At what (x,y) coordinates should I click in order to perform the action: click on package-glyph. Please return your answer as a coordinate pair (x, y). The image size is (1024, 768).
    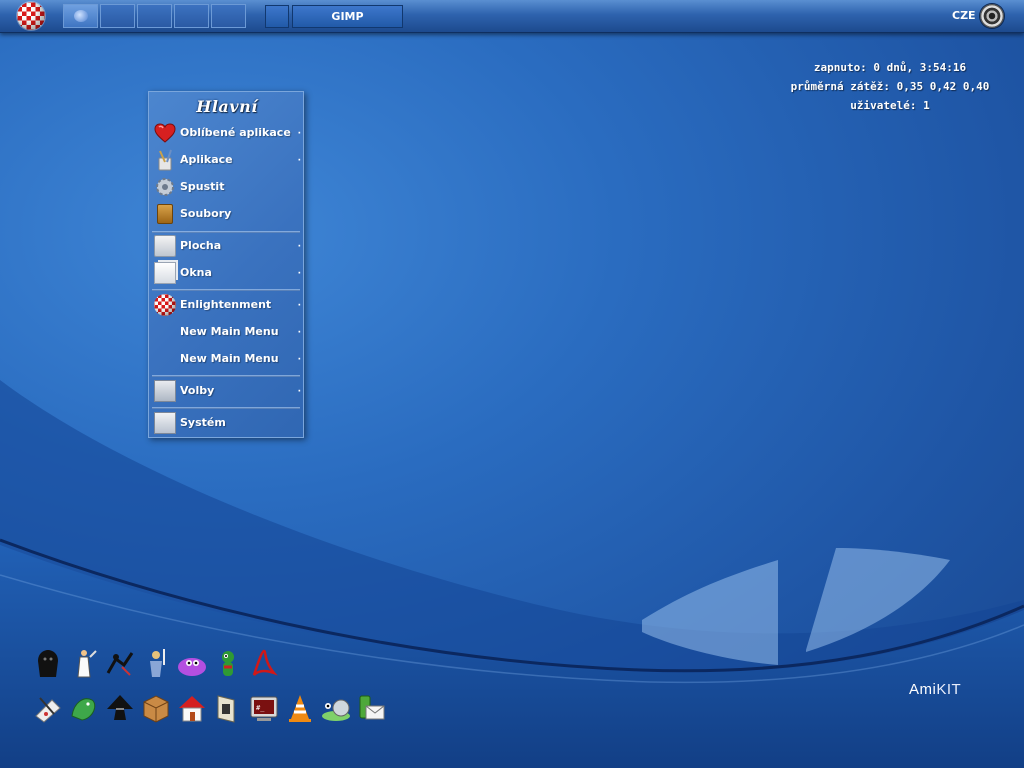
    Looking at the image, I should click on (156, 709).